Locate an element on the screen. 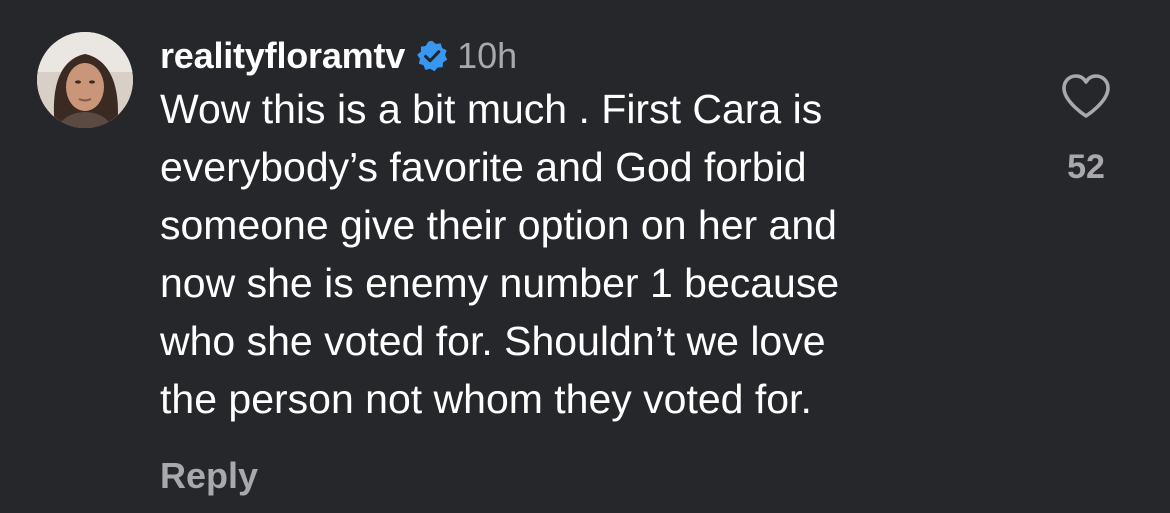 Image resolution: width=1170 pixels, height=513 pixels. heart-outline-icon is located at coordinates (1086, 96).